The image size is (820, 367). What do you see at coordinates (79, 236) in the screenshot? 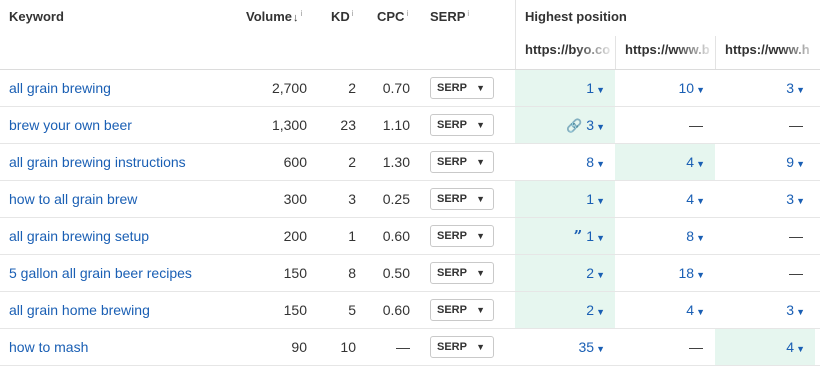
I see `keyword-link: all grain brewing setup` at bounding box center [79, 236].